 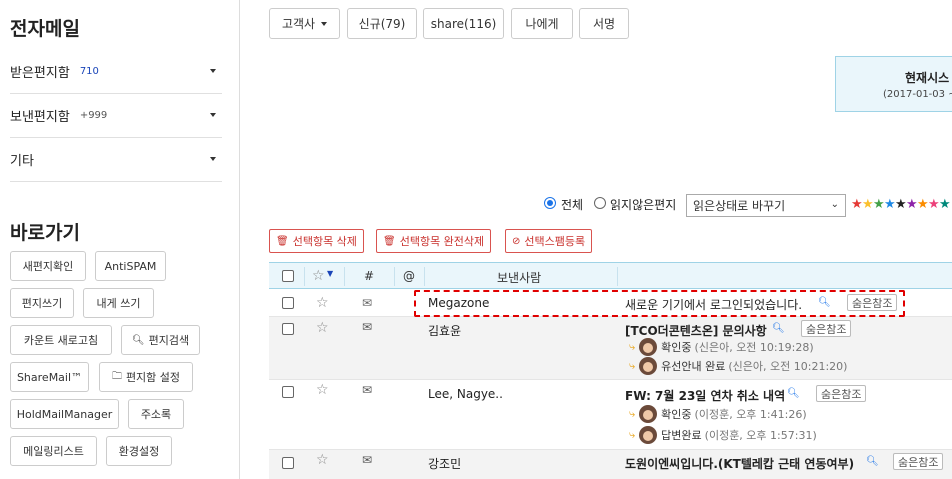 What do you see at coordinates (676, 347) in the screenshot?
I see `reply-label: 확인중` at bounding box center [676, 347].